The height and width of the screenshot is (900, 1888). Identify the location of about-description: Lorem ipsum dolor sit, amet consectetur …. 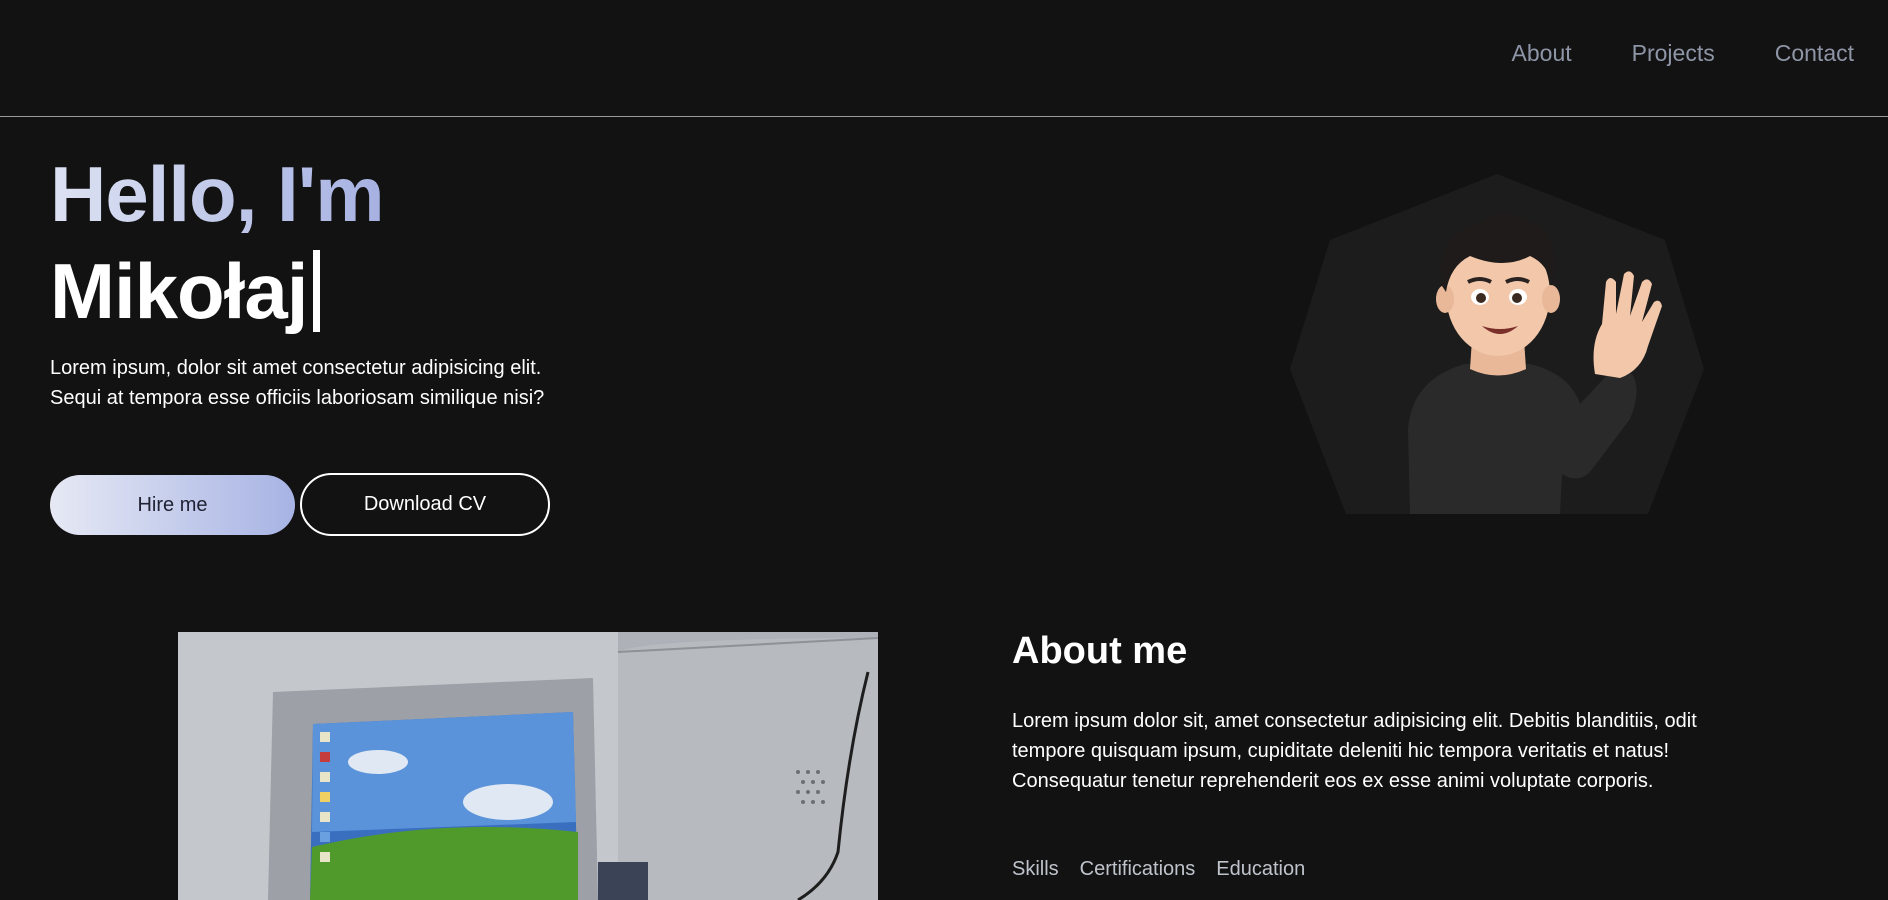
(1354, 751).